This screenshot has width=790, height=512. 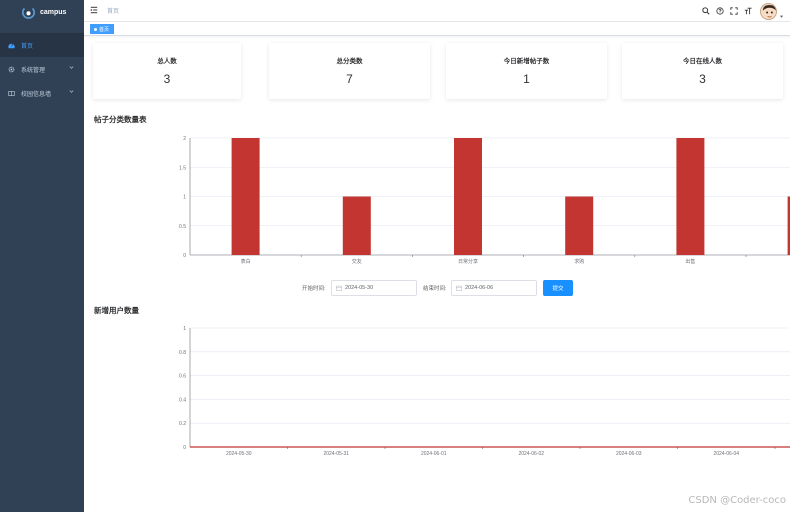 I want to click on stat-card-new-posts: 今日新增帖子数 1, so click(x=526, y=71).